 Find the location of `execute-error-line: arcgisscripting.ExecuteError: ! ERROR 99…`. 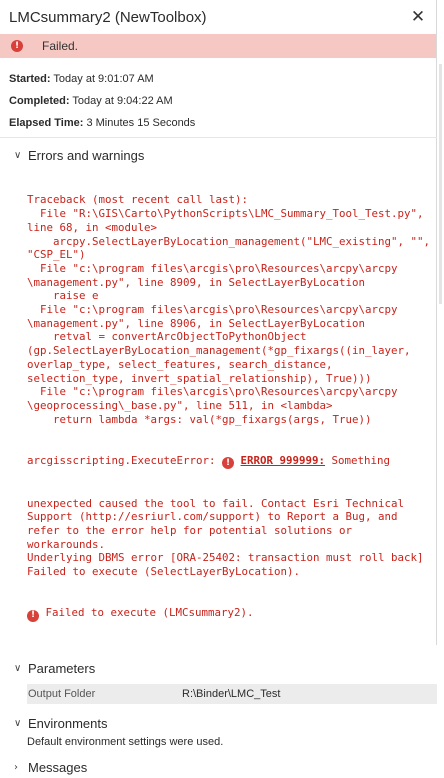

execute-error-line: arcgisscripting.ExecuteError: ! ERROR 99… is located at coordinates (229, 462).